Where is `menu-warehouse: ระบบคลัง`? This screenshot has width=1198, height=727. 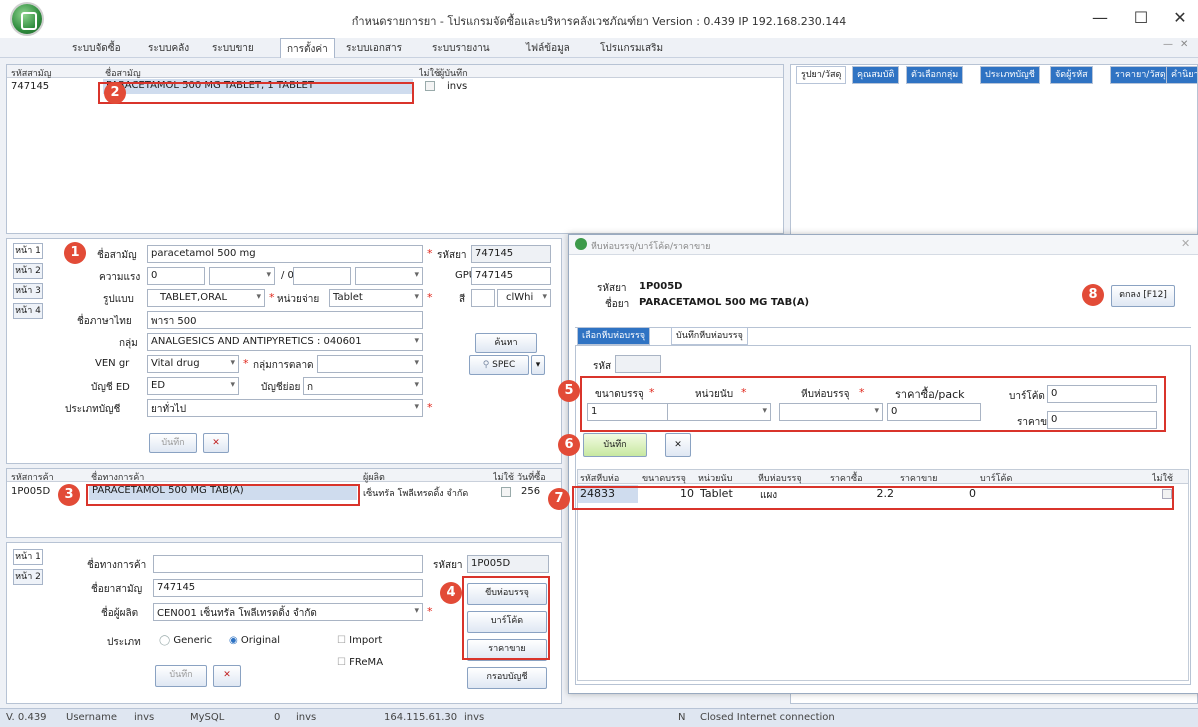
menu-warehouse: ระบบคลัง is located at coordinates (168, 48).